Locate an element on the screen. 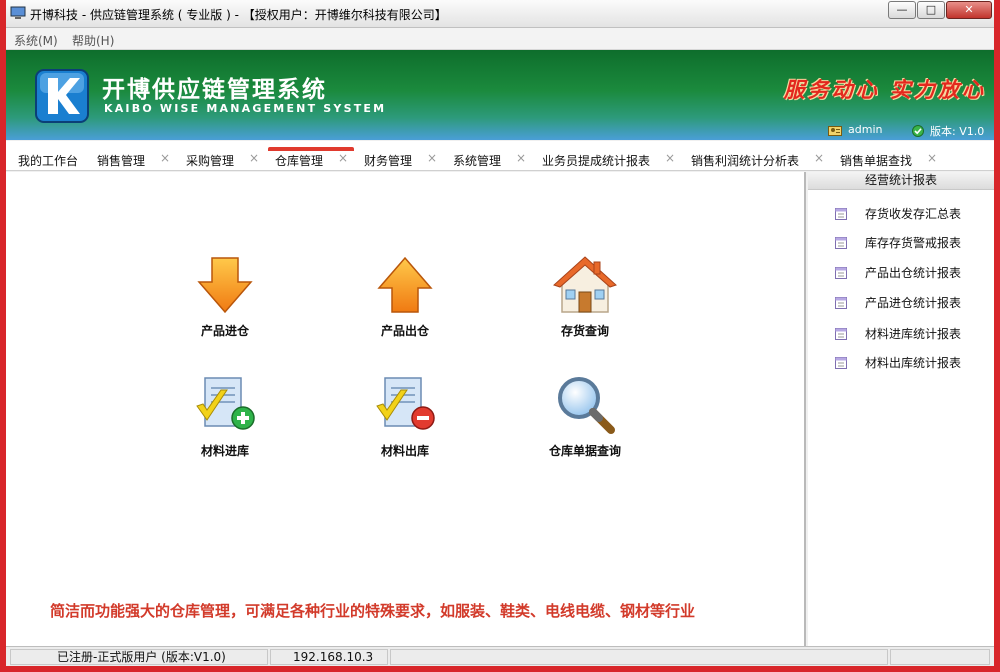  document-add-icon is located at coordinates (225, 403).